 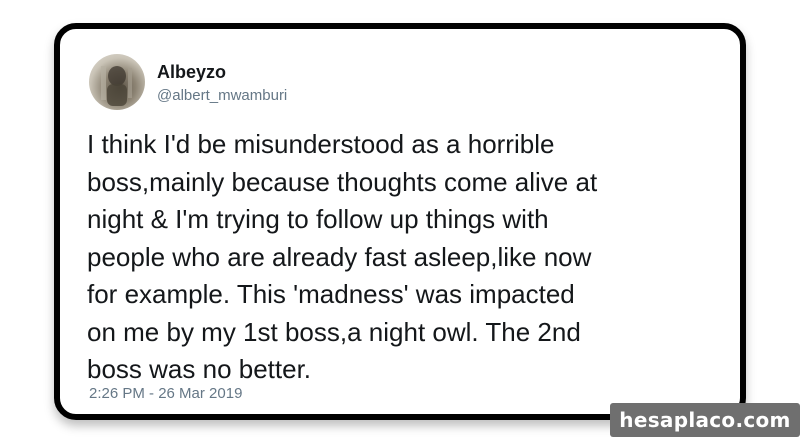 I want to click on watermark: hesaplaco.com, so click(x=705, y=420).